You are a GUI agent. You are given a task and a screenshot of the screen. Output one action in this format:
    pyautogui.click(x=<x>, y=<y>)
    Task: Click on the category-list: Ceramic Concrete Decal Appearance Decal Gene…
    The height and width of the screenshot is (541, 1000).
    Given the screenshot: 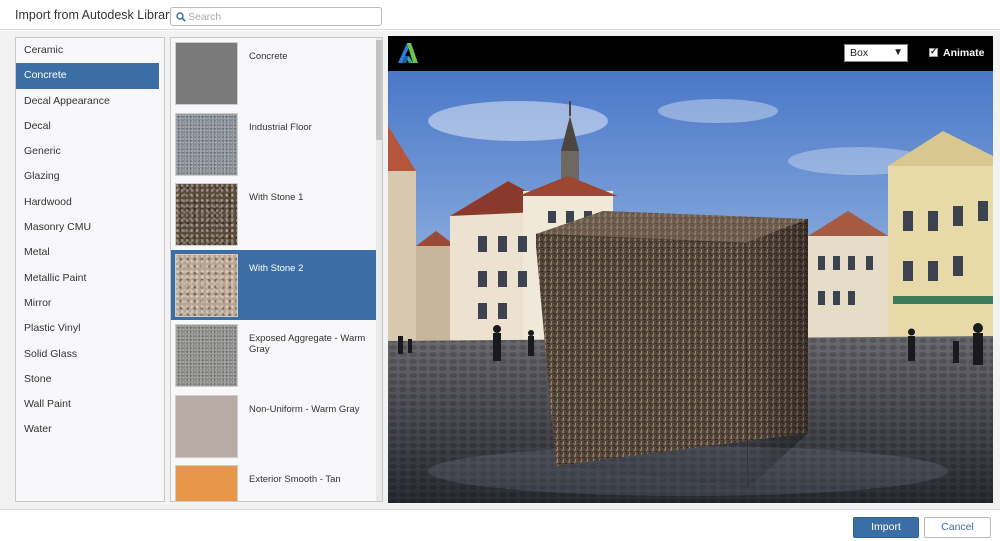 What is the action you would take?
    pyautogui.click(x=90, y=269)
    